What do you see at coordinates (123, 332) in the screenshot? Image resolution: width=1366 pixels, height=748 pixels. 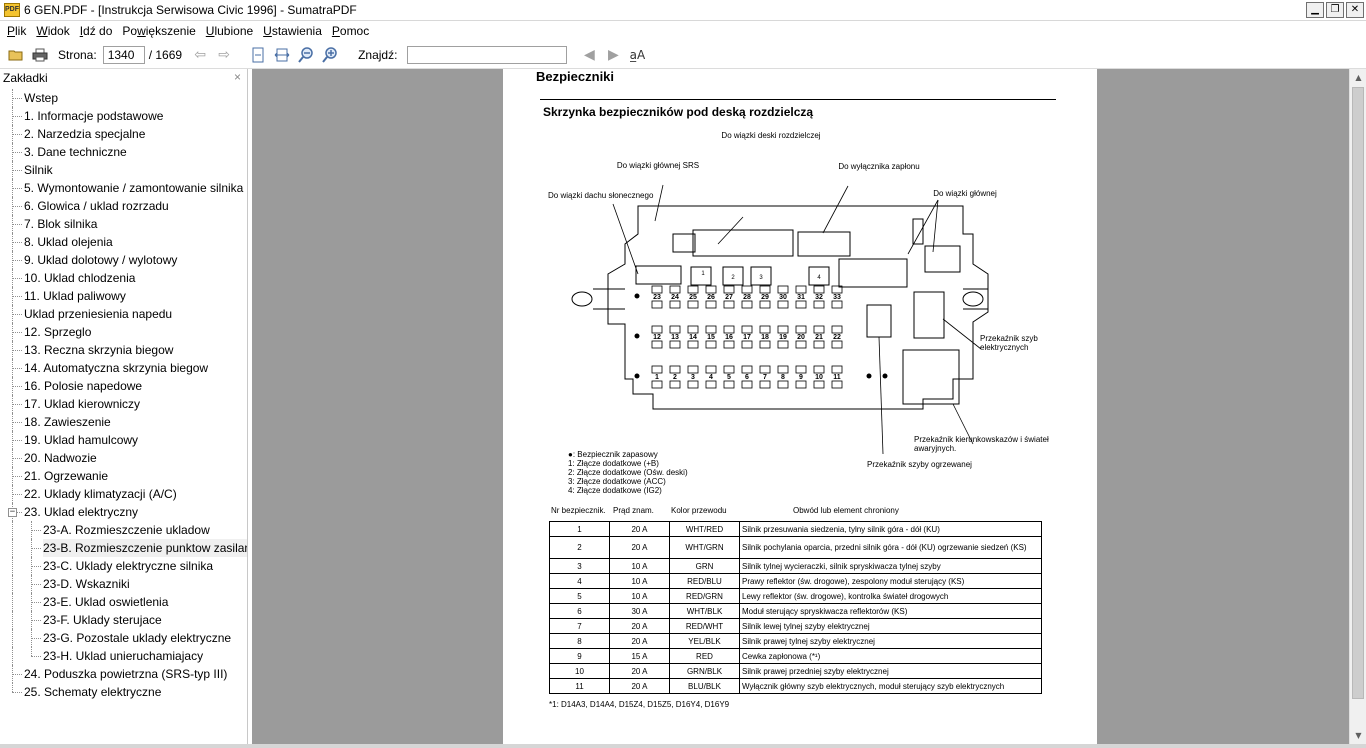 I see `bookmark-item: 12. Sprzeglo` at bounding box center [123, 332].